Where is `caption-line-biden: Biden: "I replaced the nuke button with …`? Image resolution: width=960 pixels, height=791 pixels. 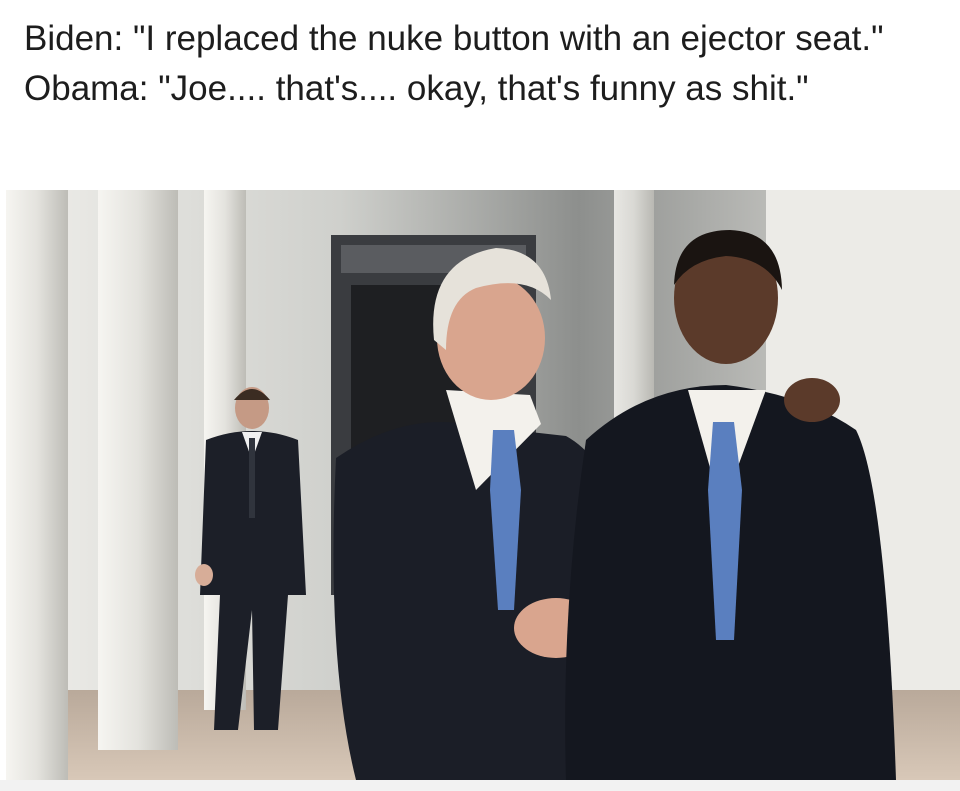
caption-line-biden: Biden: "I replaced the nuke button with … is located at coordinates (454, 38).